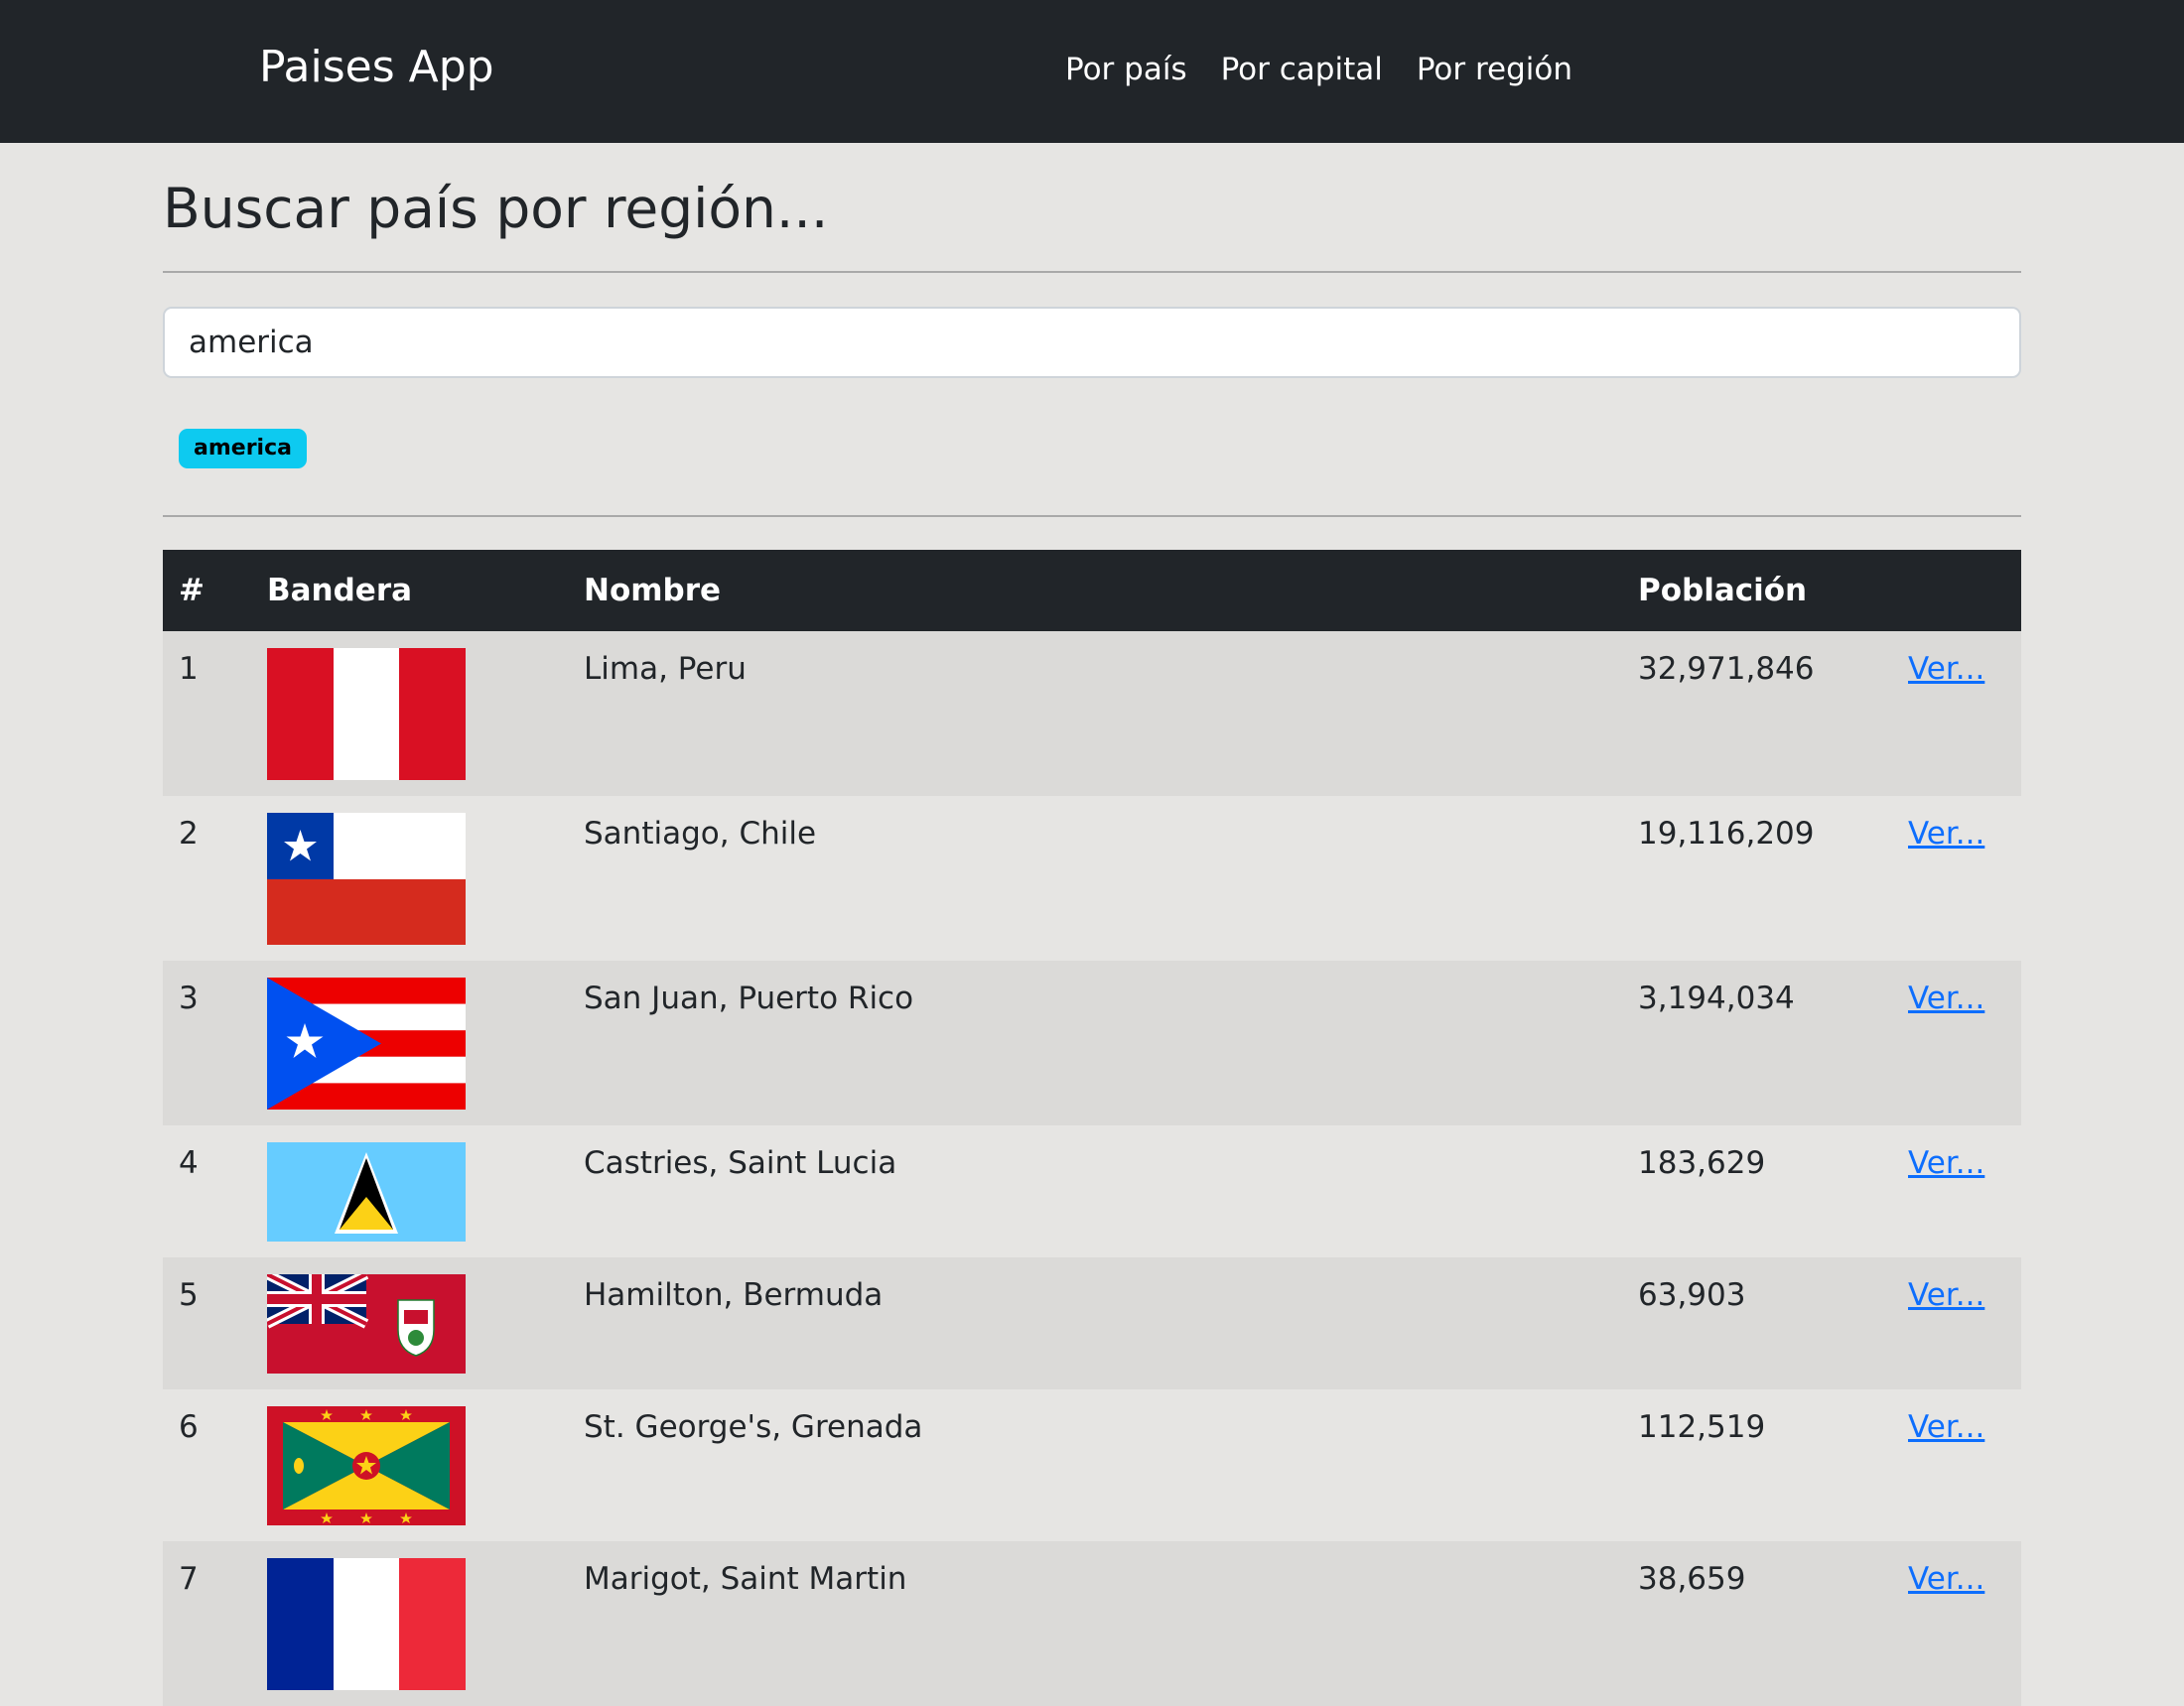 The image size is (2184, 1706). Describe the element at coordinates (1726, 834) in the screenshot. I see `population: 19,116,209` at that location.